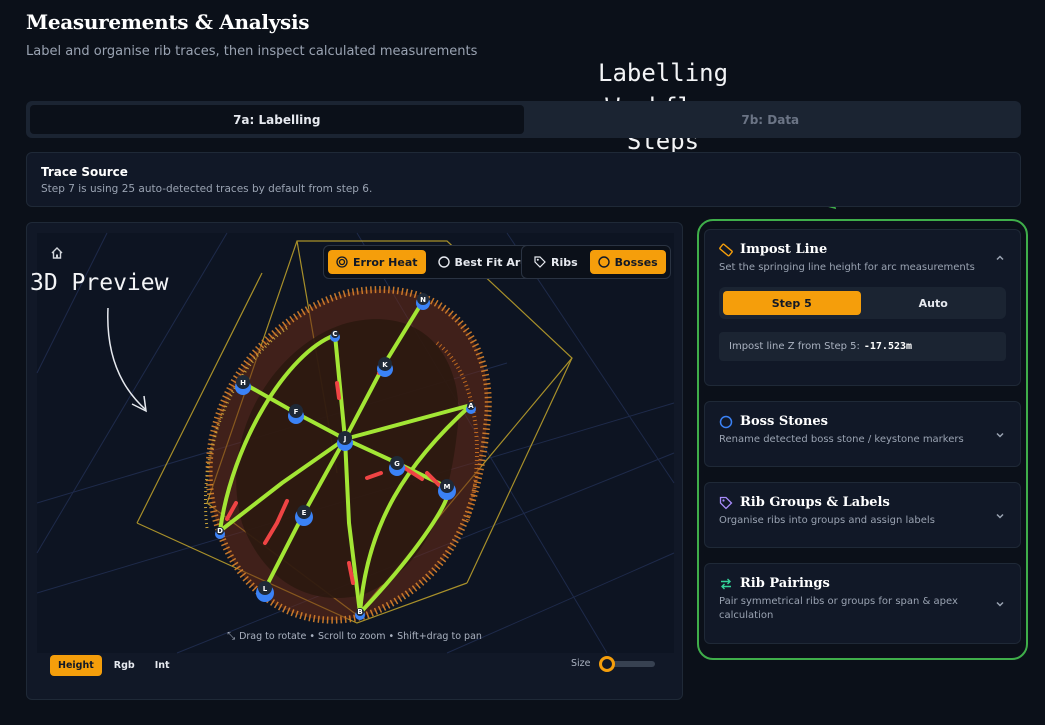 The width and height of the screenshot is (1045, 725). I want to click on chevron-up-icon, so click(1000, 258).